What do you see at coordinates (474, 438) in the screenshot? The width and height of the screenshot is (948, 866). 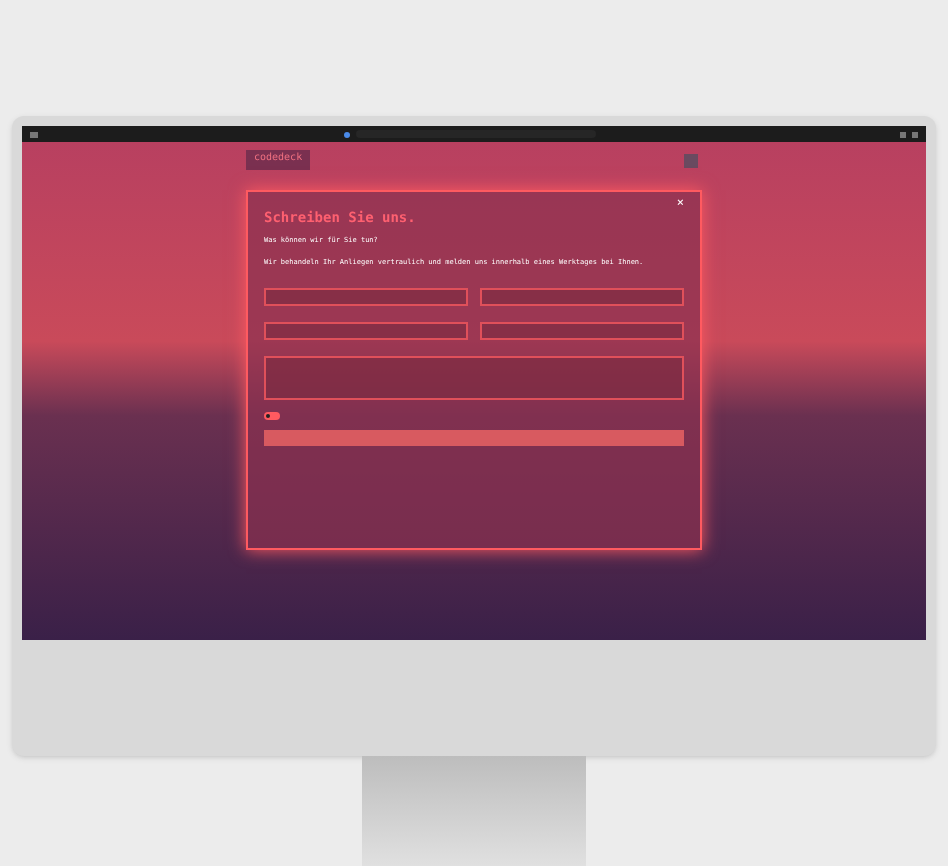 I see `submit-button` at bounding box center [474, 438].